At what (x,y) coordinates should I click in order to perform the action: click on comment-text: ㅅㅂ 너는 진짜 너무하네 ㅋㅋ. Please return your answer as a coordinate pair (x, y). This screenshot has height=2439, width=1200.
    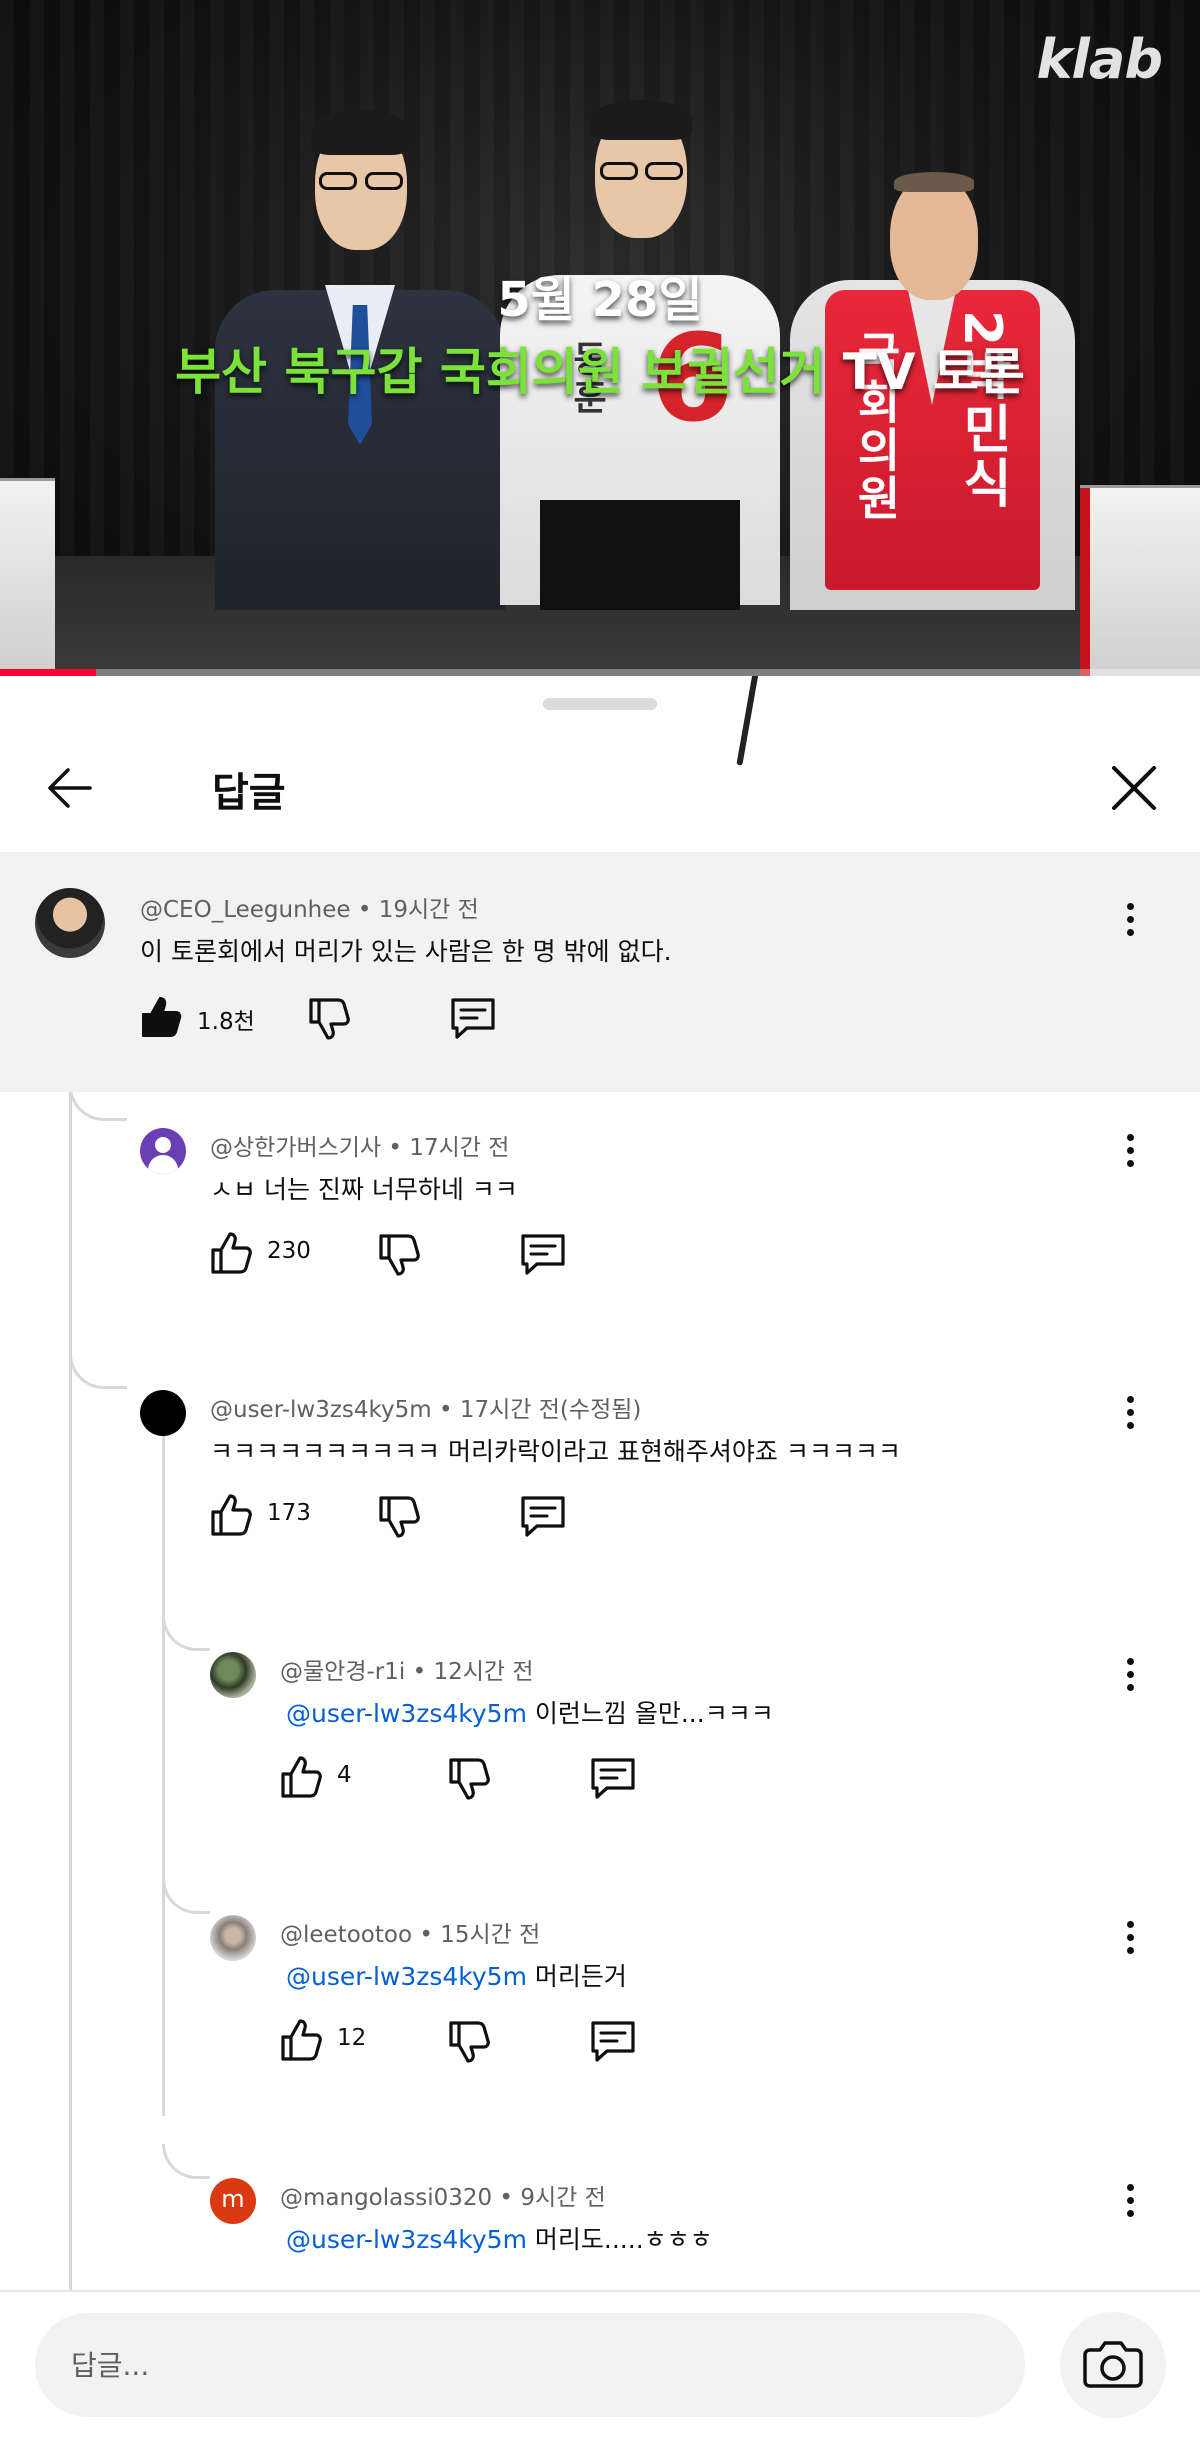
    Looking at the image, I should click on (364, 1189).